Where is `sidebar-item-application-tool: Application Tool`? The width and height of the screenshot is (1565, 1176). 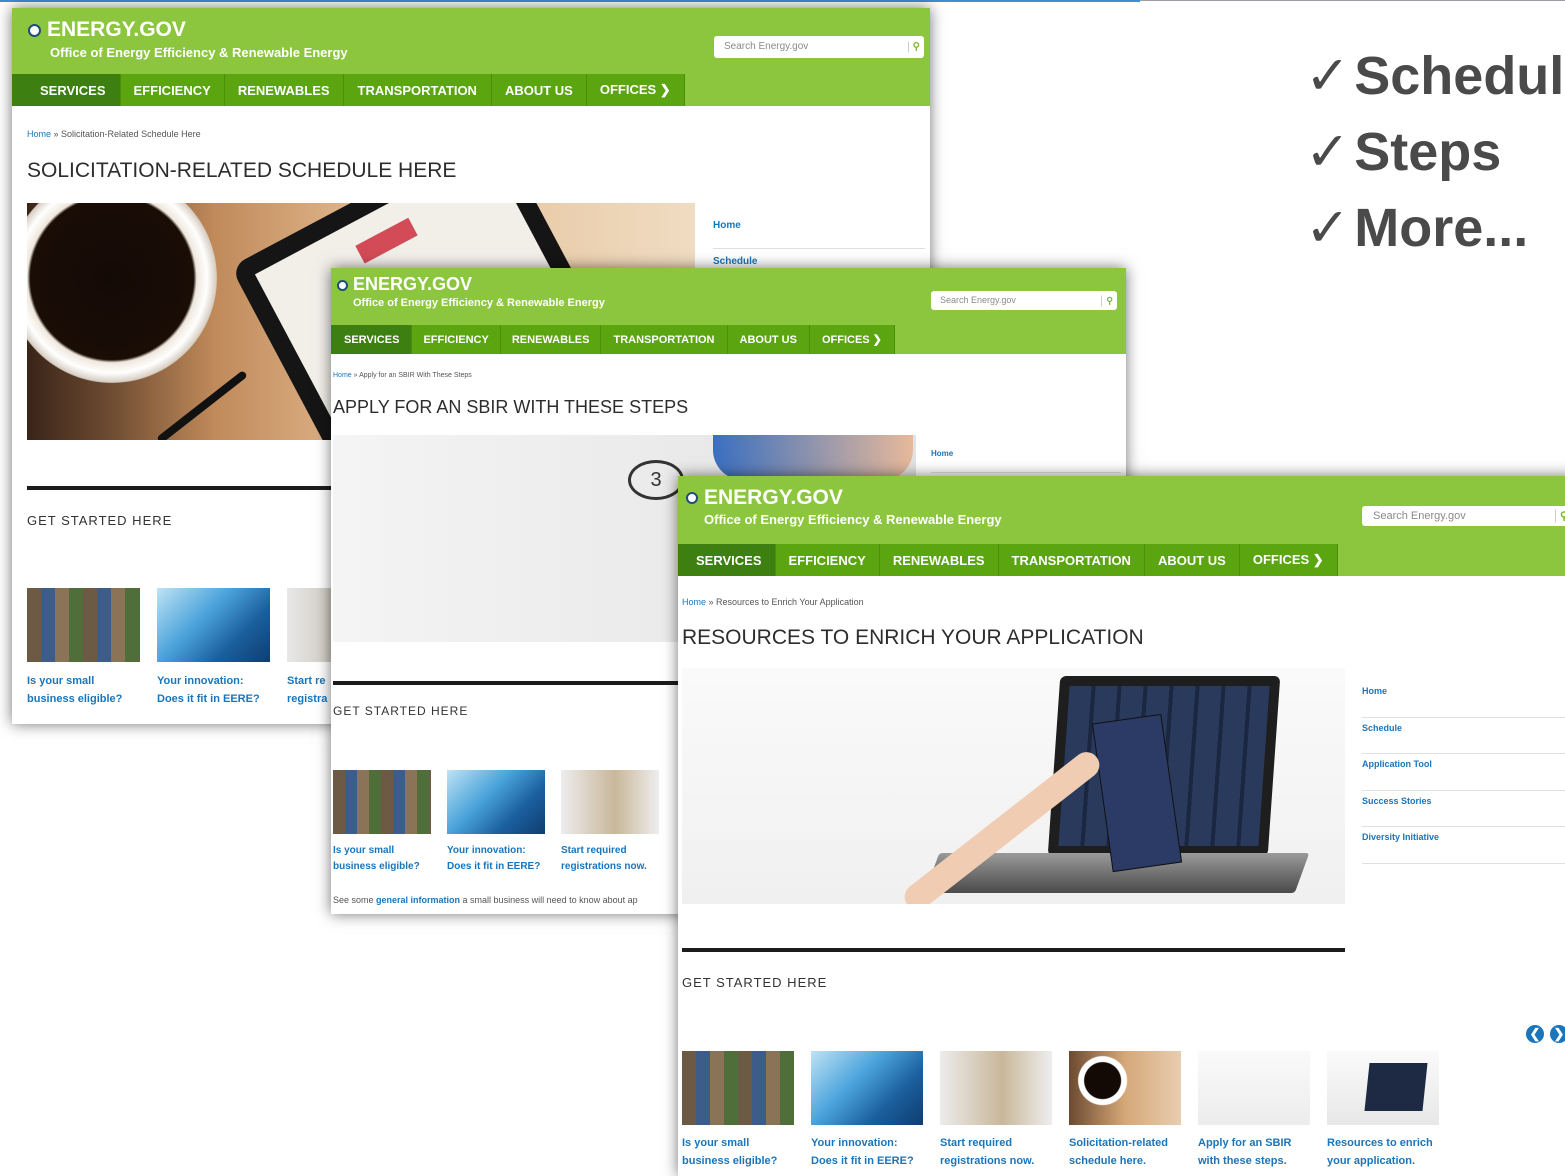
sidebar-item-application-tool: Application Tool is located at coordinates (1463, 772).